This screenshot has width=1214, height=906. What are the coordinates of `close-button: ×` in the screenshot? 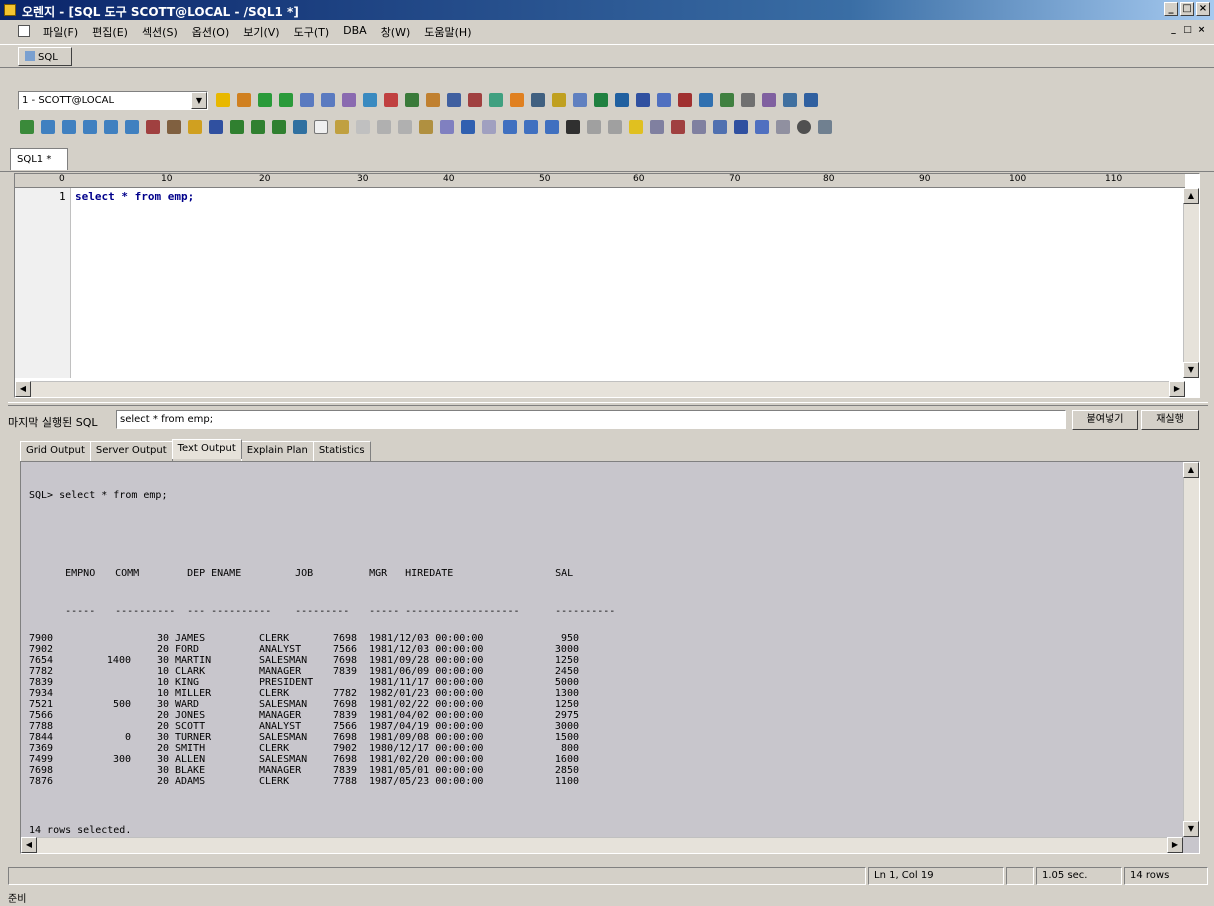 It's located at (1203, 9).